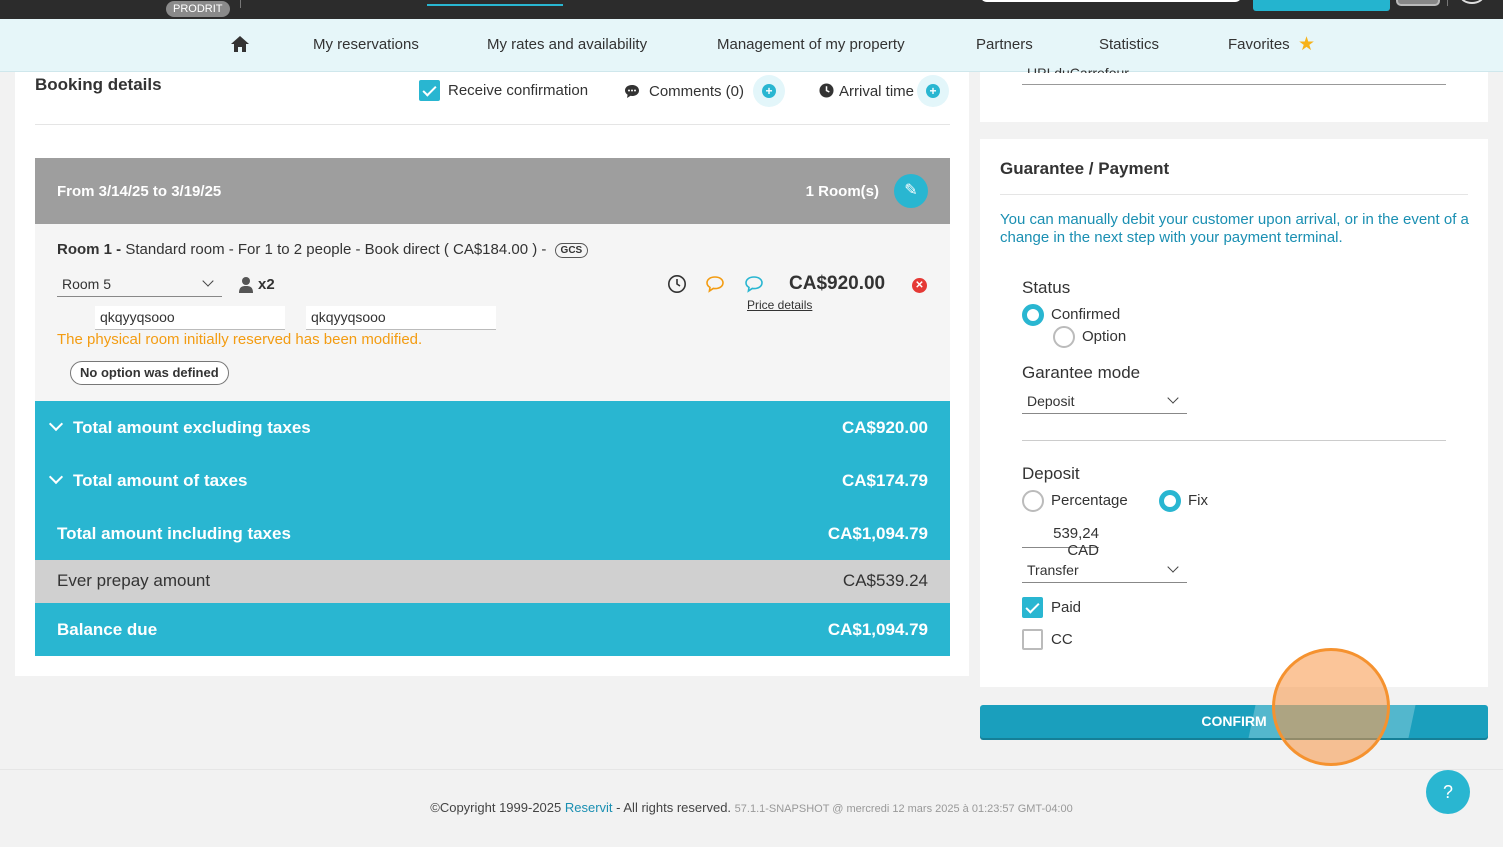 The height and width of the screenshot is (847, 1503). I want to click on guest-first-name-field: qkqyyqsooo, so click(190, 318).